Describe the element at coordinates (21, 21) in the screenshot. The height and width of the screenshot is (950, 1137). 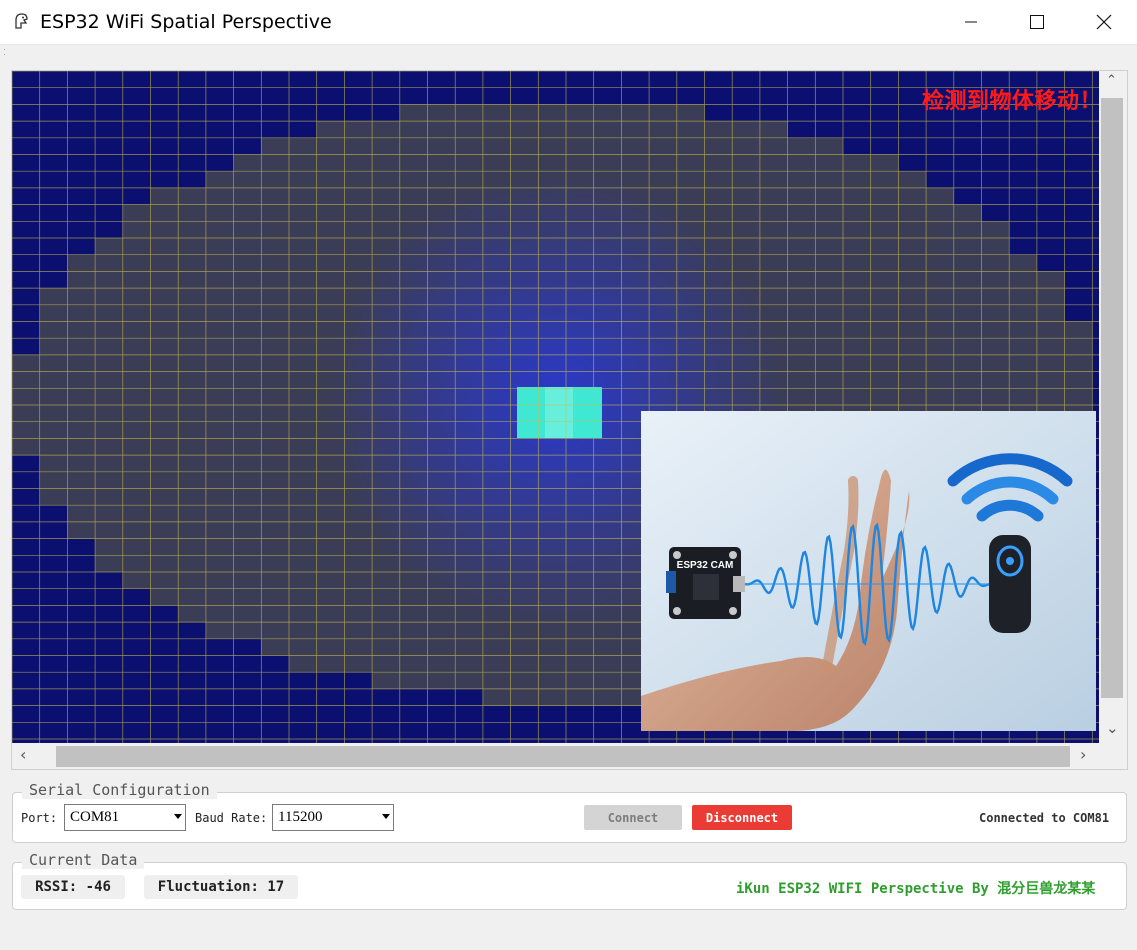
I see `app-icon` at that location.